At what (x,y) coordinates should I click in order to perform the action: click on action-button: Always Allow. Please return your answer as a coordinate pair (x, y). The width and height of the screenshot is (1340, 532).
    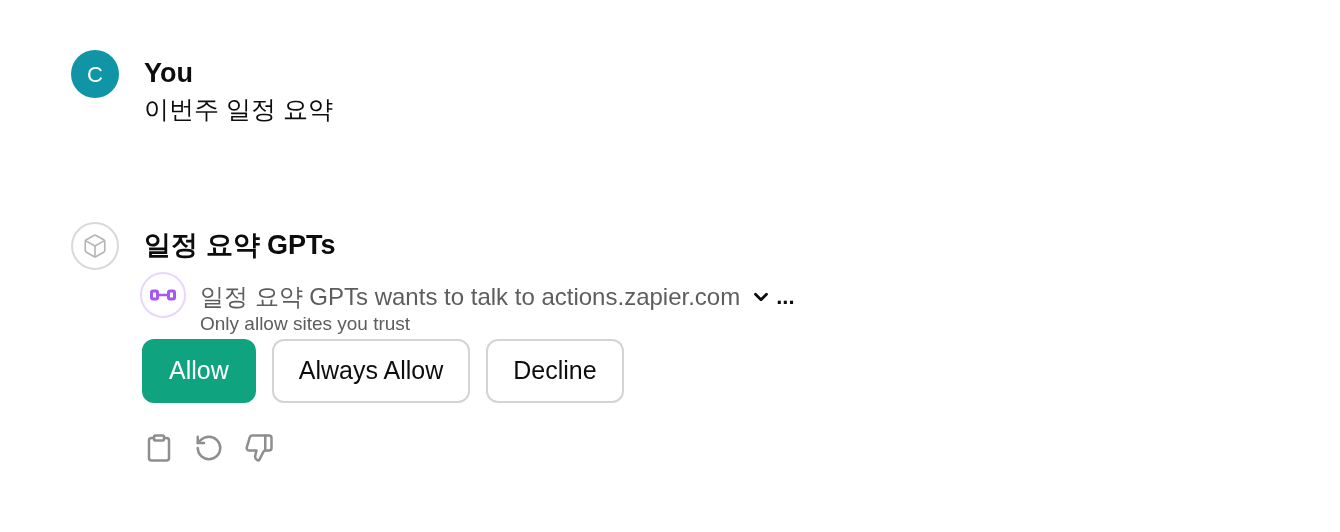
    Looking at the image, I should click on (371, 371).